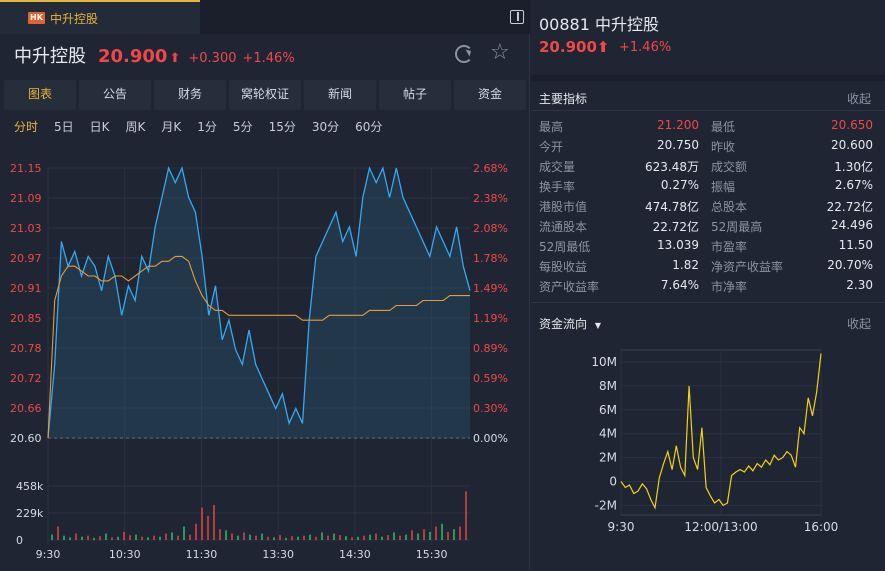  What do you see at coordinates (325, 128) in the screenshot?
I see `period-8: 30分` at bounding box center [325, 128].